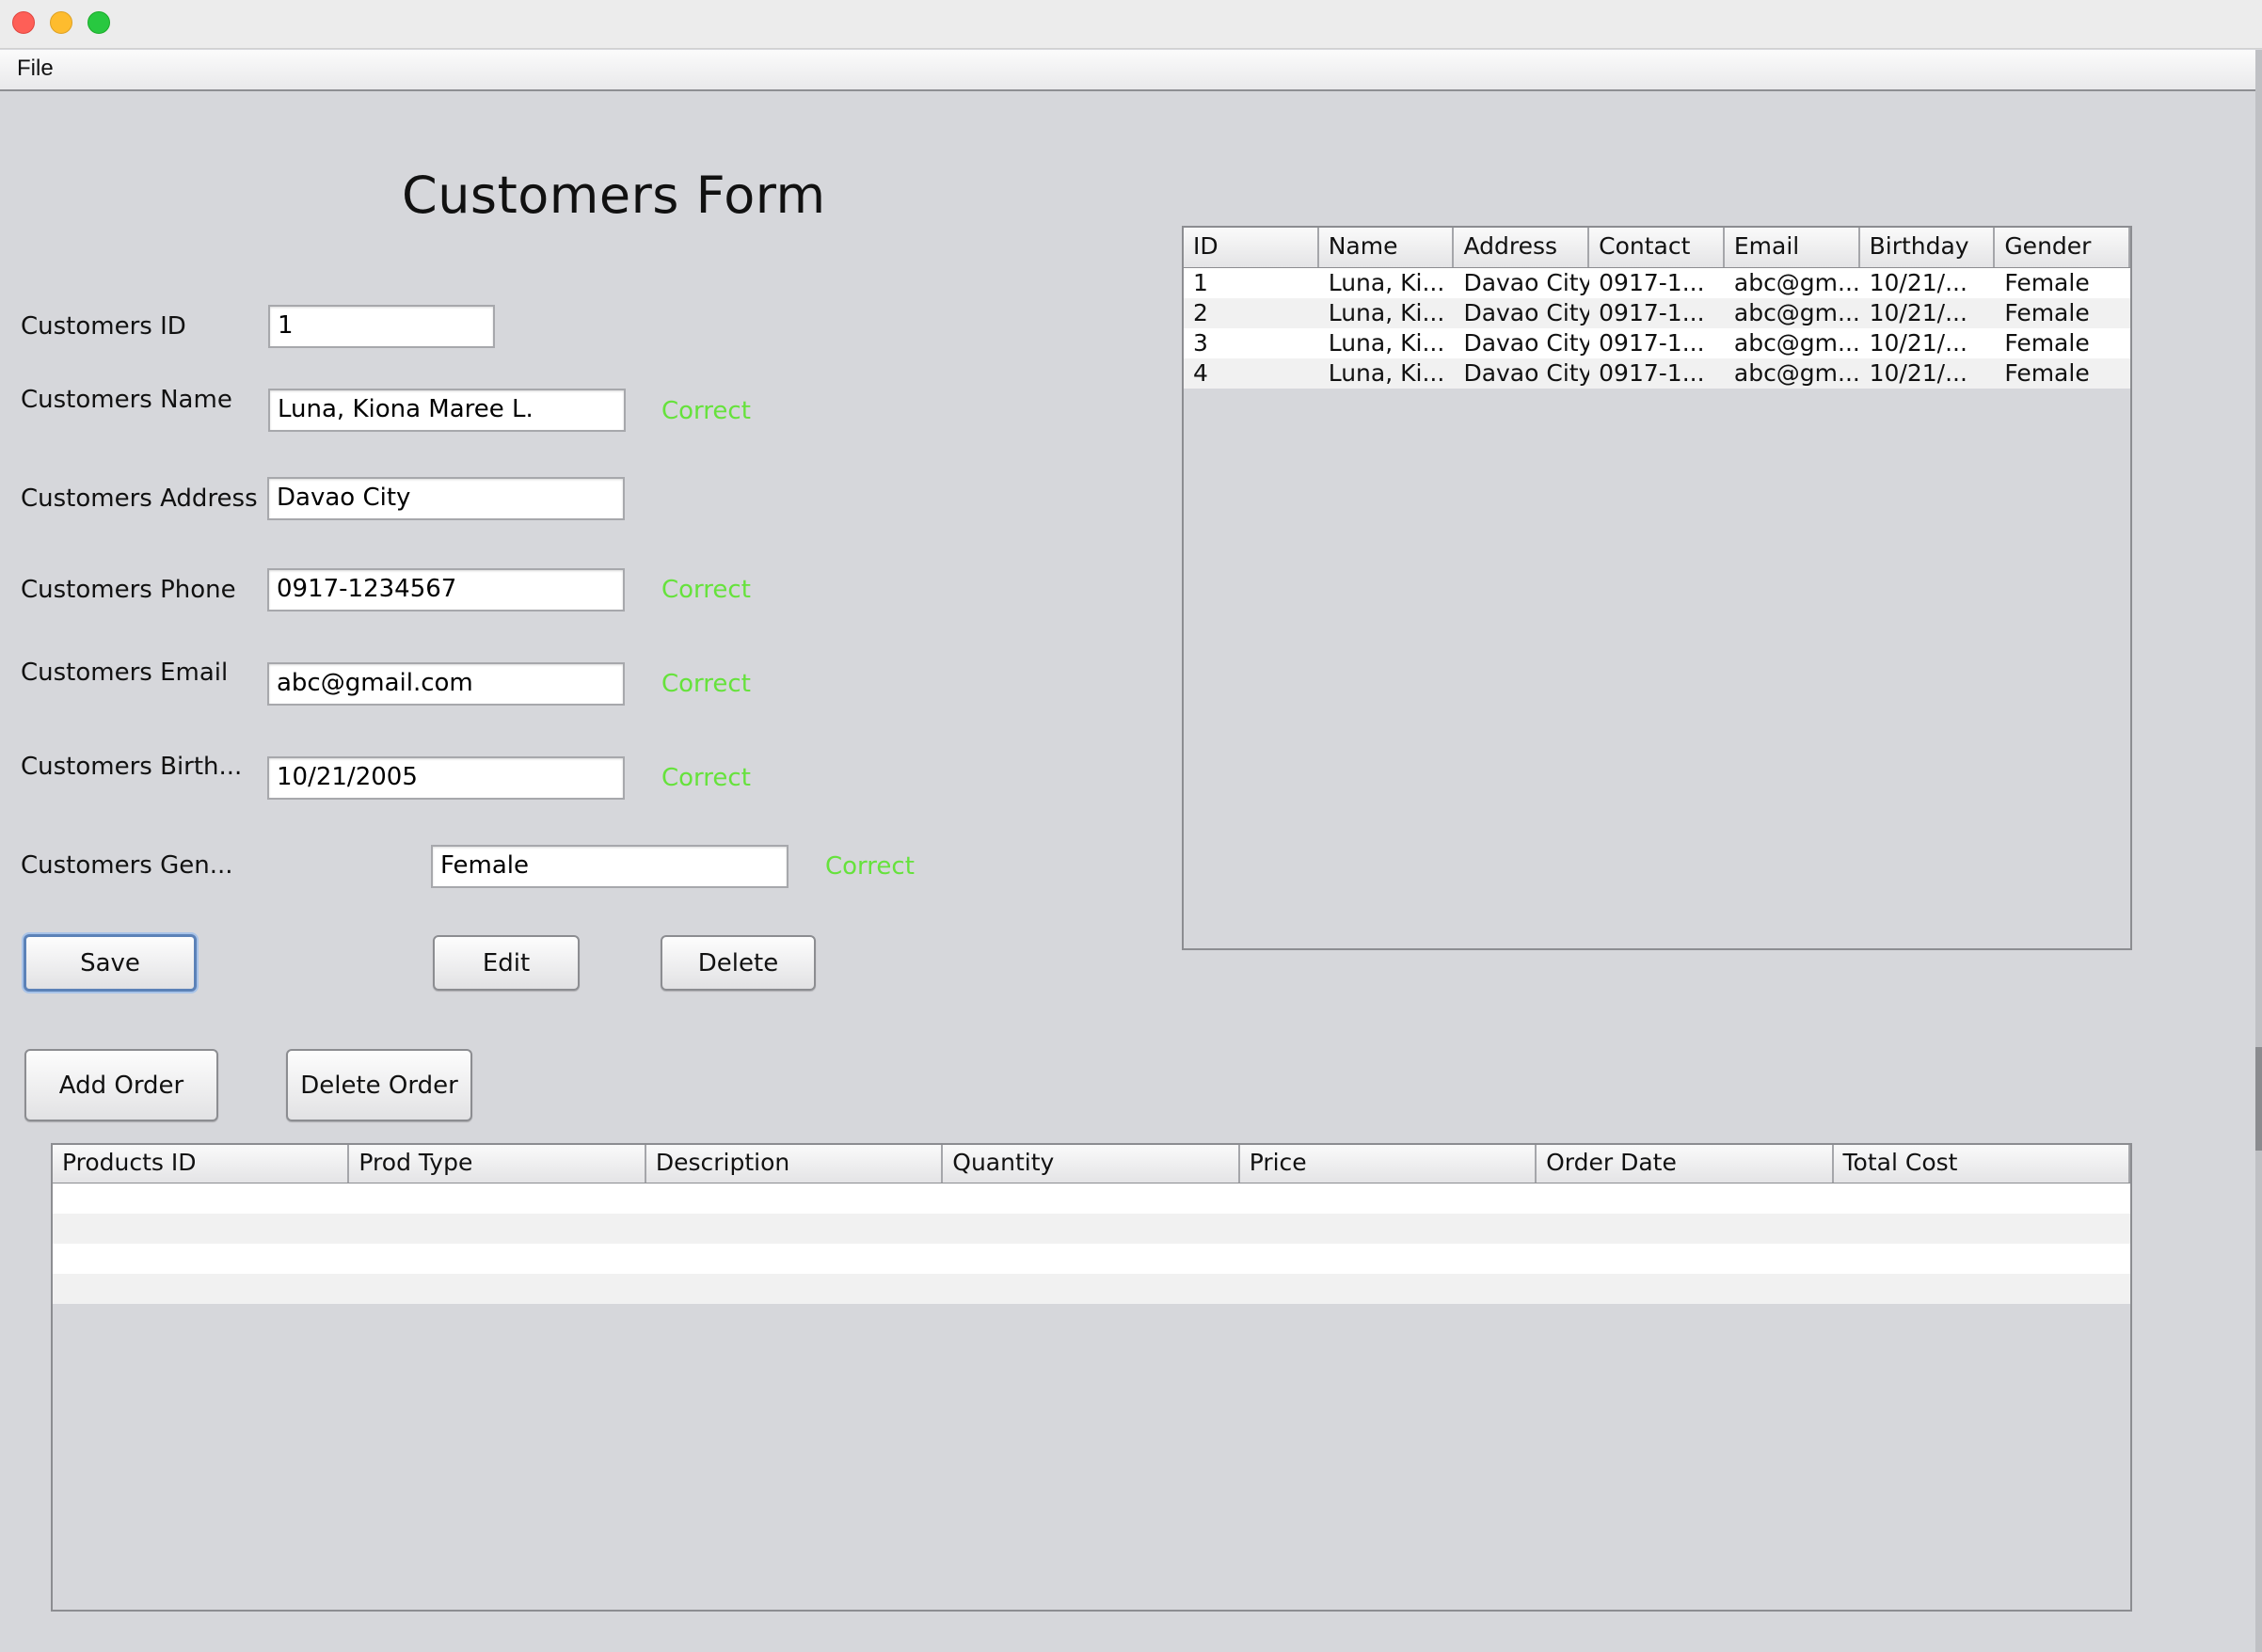  Describe the element at coordinates (446, 590) in the screenshot. I see `customers-phone-field: 0917-1234567` at that location.